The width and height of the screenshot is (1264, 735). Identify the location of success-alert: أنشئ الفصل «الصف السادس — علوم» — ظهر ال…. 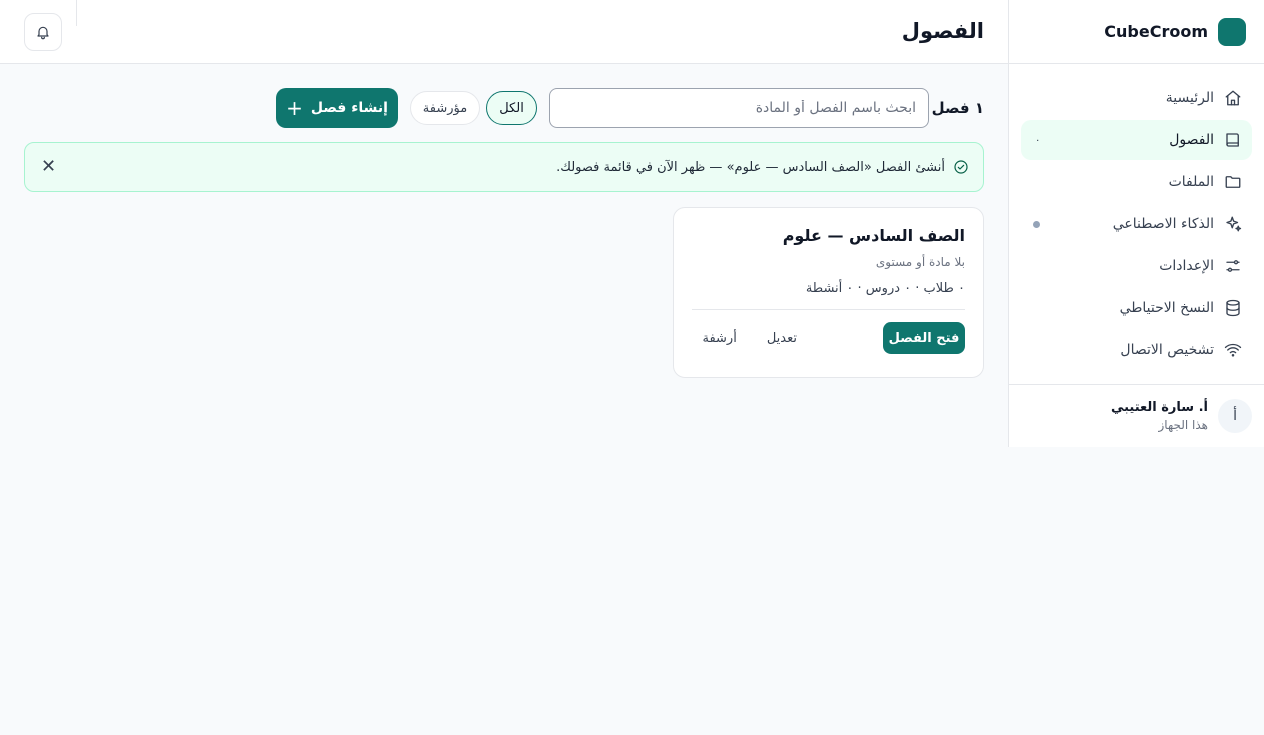
(504, 167).